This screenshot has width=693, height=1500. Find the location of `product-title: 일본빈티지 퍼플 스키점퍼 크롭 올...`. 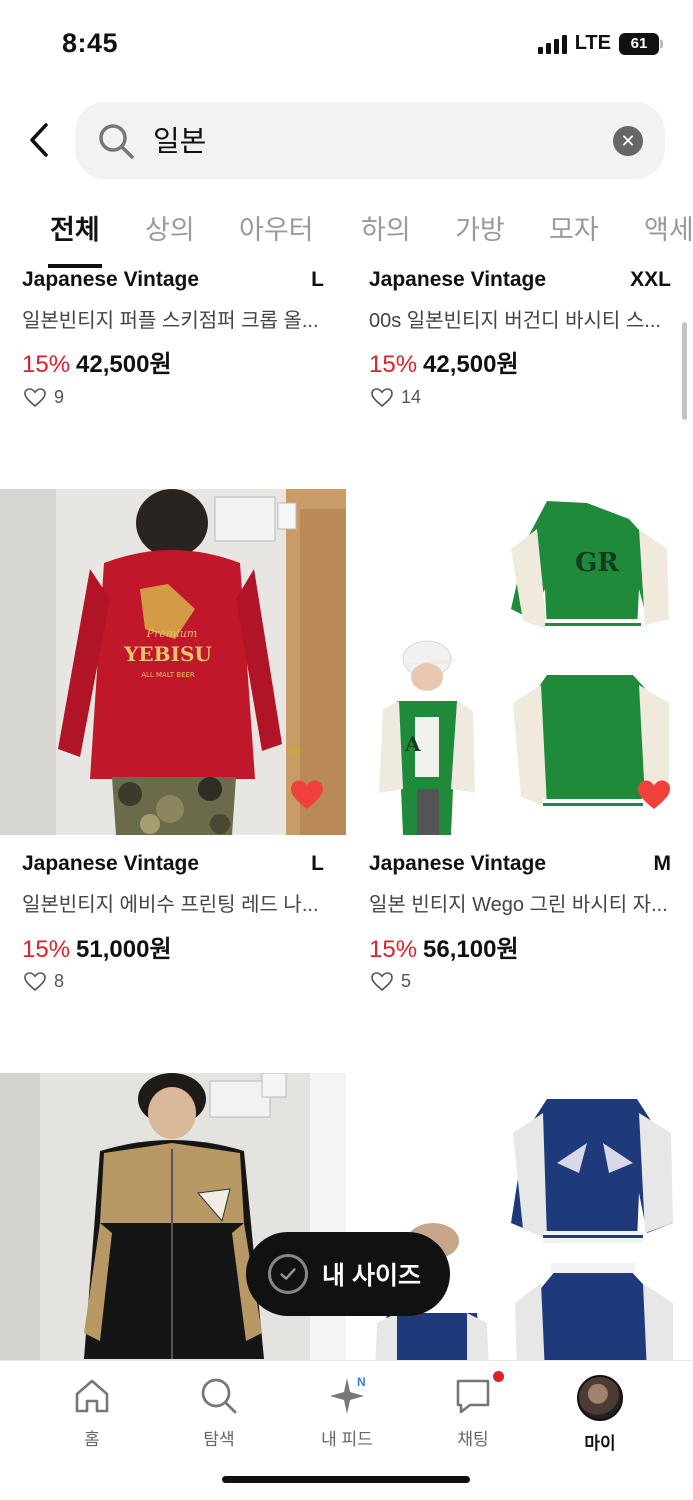

product-title: 일본빈티지 퍼플 스키점퍼 크롭 올... is located at coordinates (170, 321).